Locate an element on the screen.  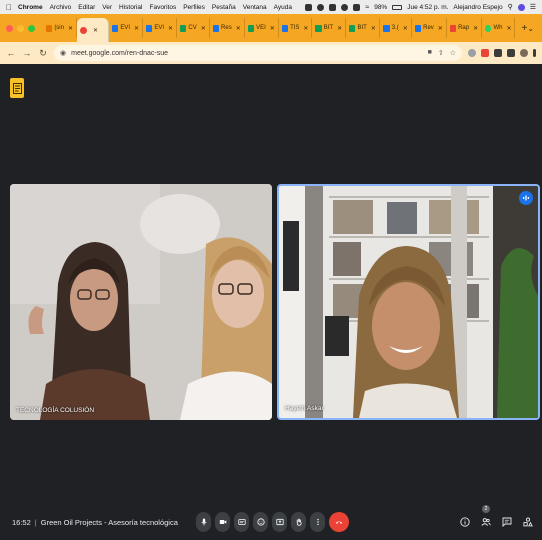
tab-search-chevron-icon: ⌄ is located at coordinates (530, 28).